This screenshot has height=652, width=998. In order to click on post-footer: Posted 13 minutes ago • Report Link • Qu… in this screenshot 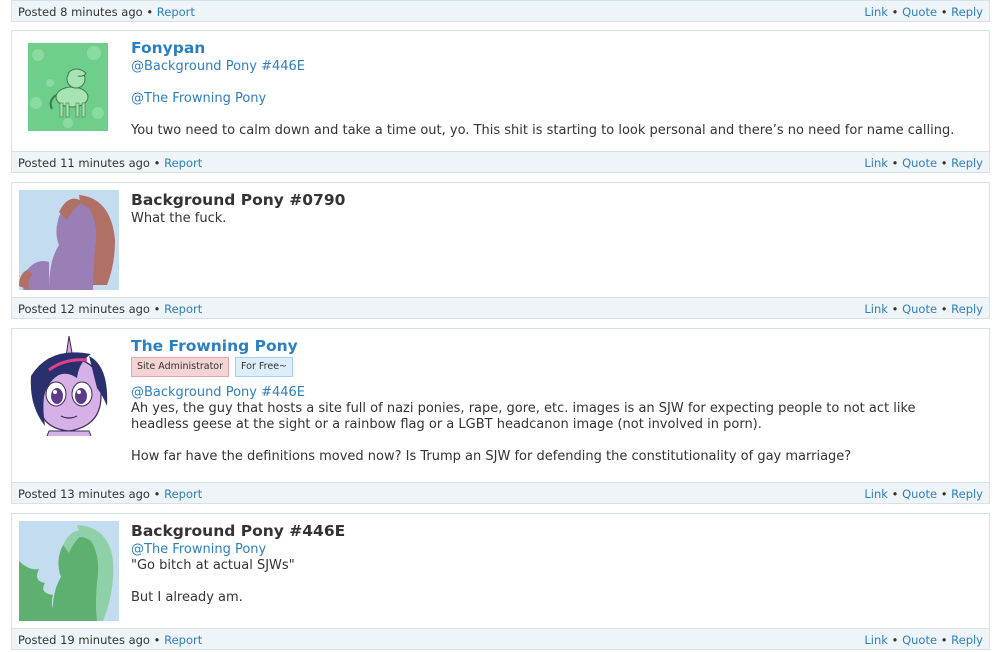, I will do `click(500, 493)`.